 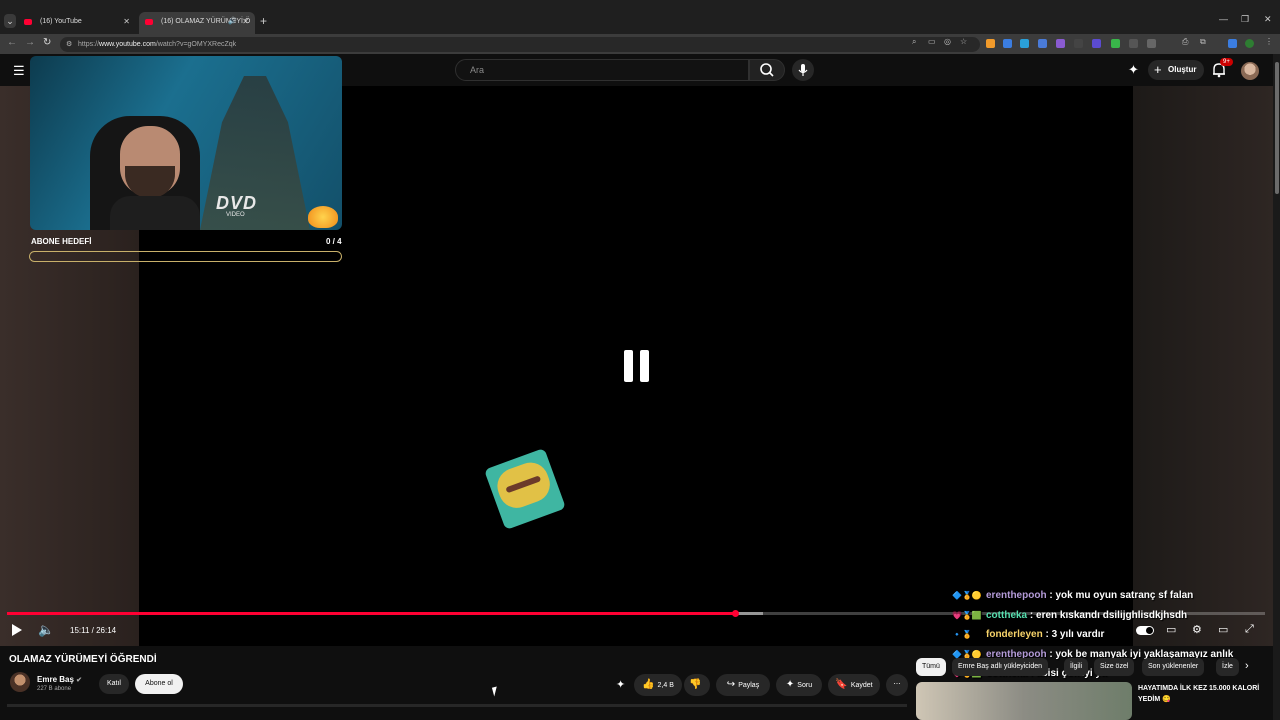 I want to click on new-tab-button: +, so click(x=263, y=21).